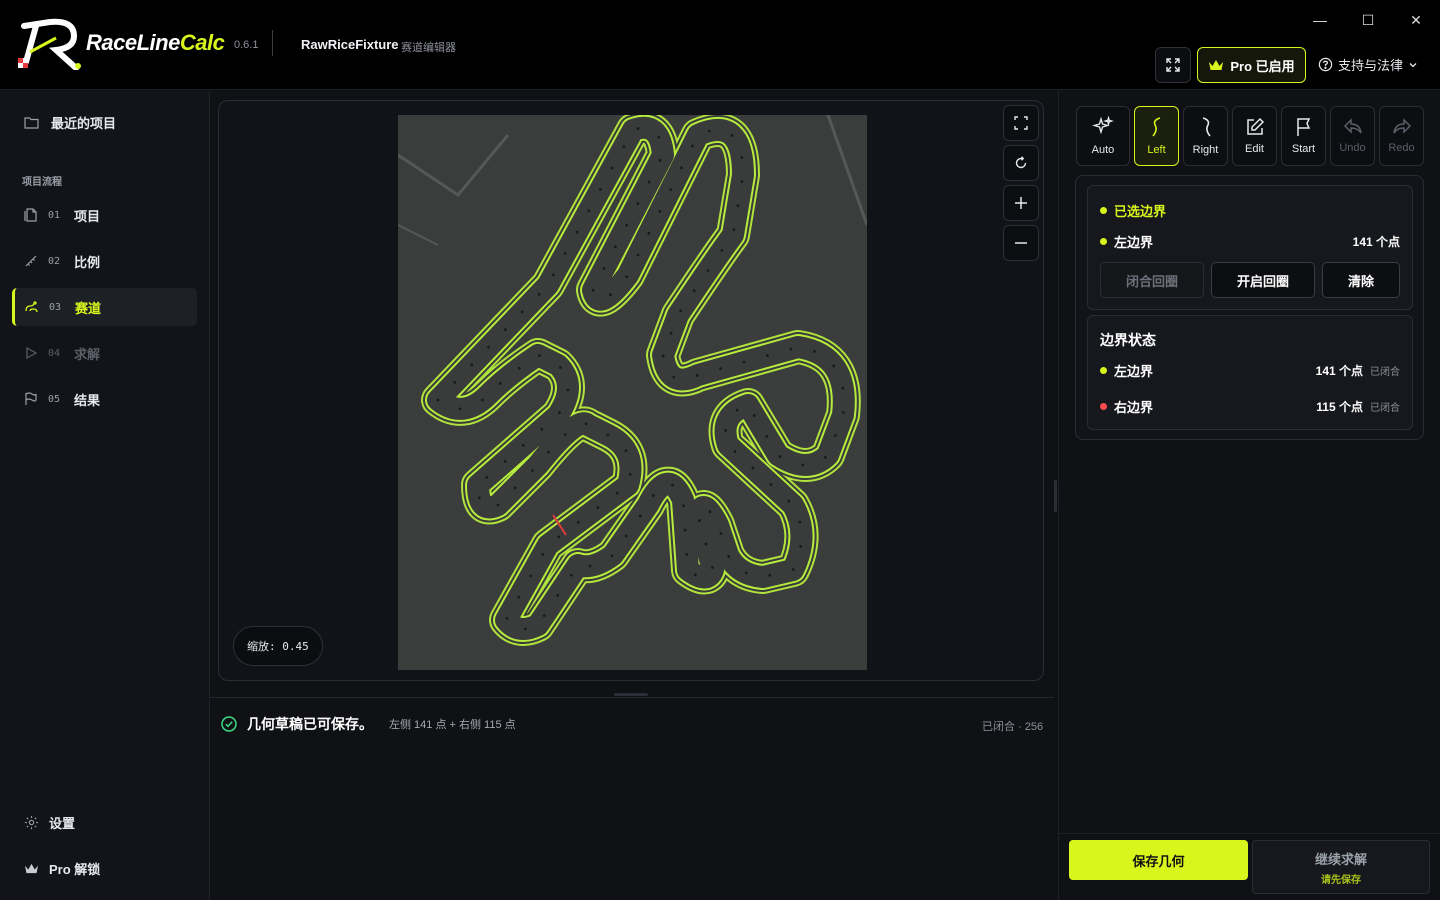 The width and height of the screenshot is (1440, 900). What do you see at coordinates (1158, 860) in the screenshot?
I see `save-geometry-button: 保存几何` at bounding box center [1158, 860].